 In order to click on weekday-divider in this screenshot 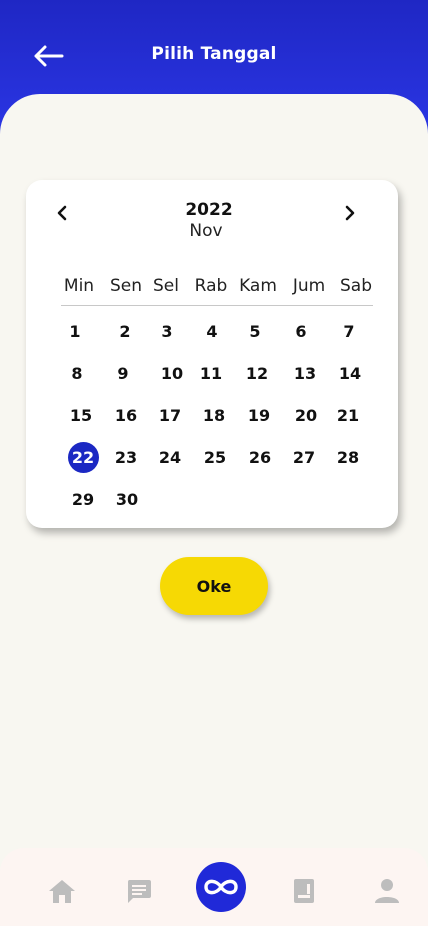, I will do `click(217, 305)`.